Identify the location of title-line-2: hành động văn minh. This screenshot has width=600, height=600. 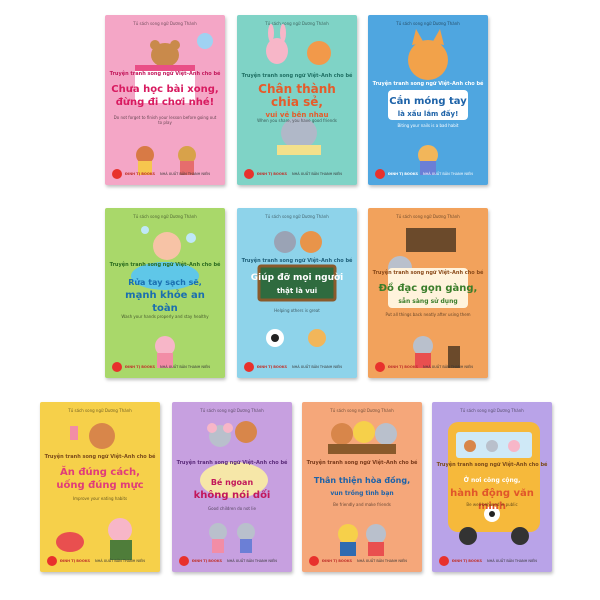
(492, 500).